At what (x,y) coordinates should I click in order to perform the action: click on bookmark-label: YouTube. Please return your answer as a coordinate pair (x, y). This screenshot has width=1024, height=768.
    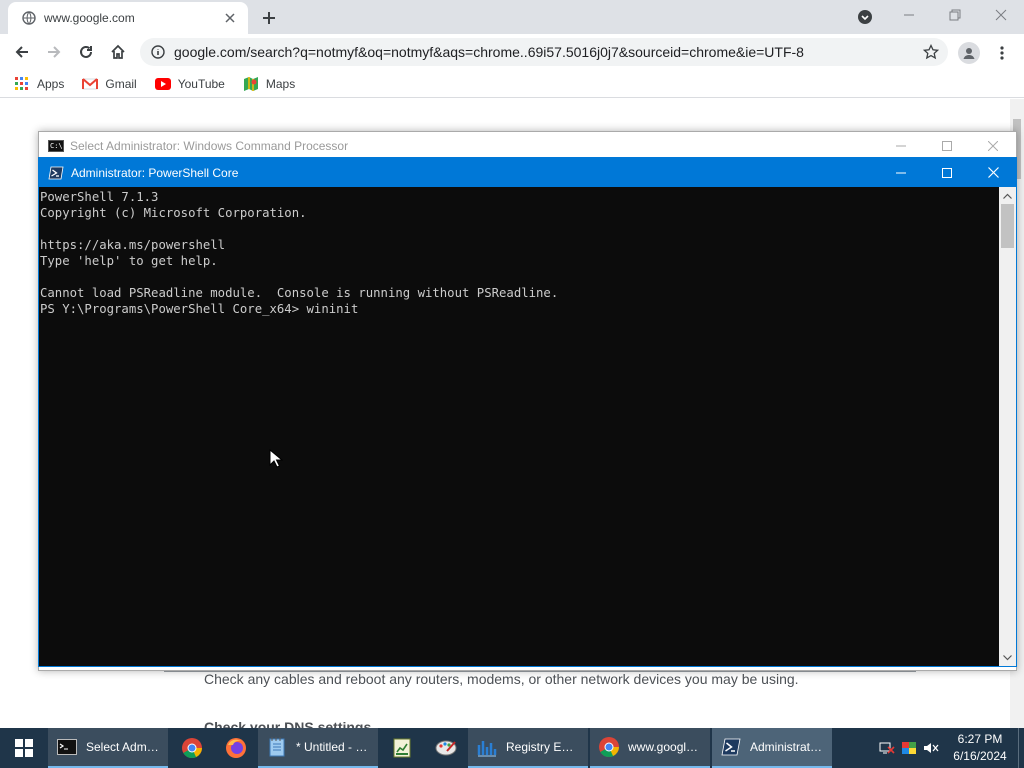
    Looking at the image, I should click on (201, 83).